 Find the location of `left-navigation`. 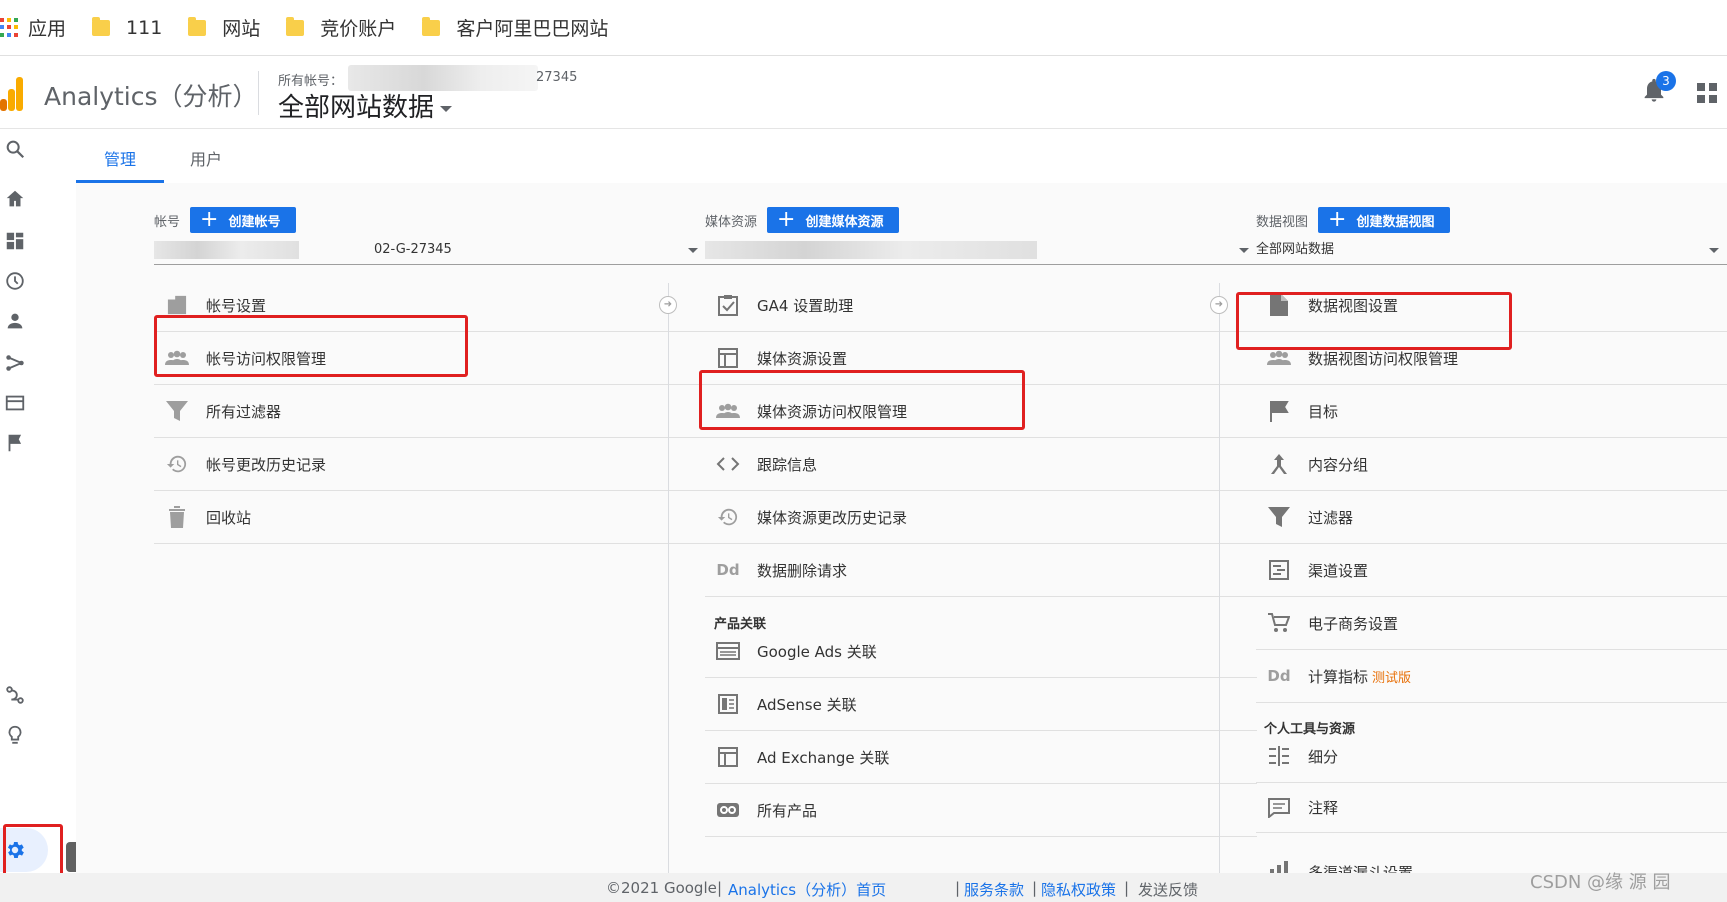

left-navigation is located at coordinates (38, 516).